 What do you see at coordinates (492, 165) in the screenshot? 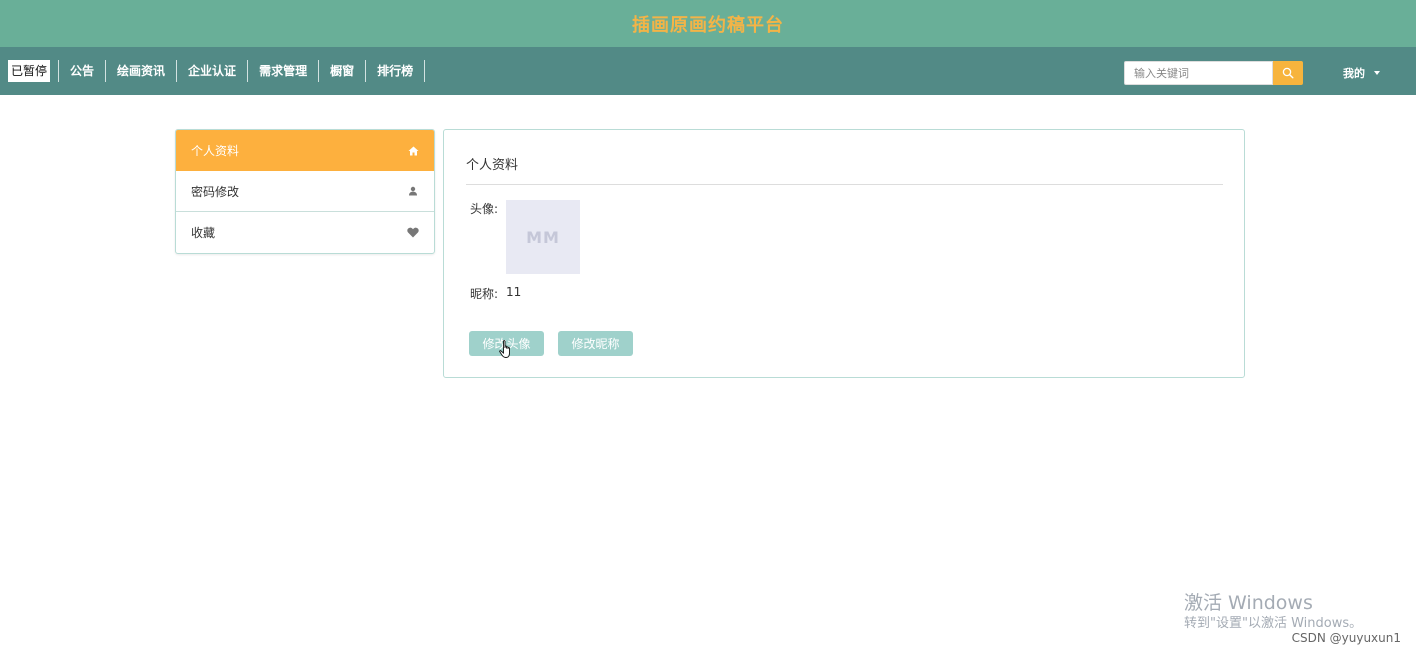
I see `panel-title: 个人资料` at bounding box center [492, 165].